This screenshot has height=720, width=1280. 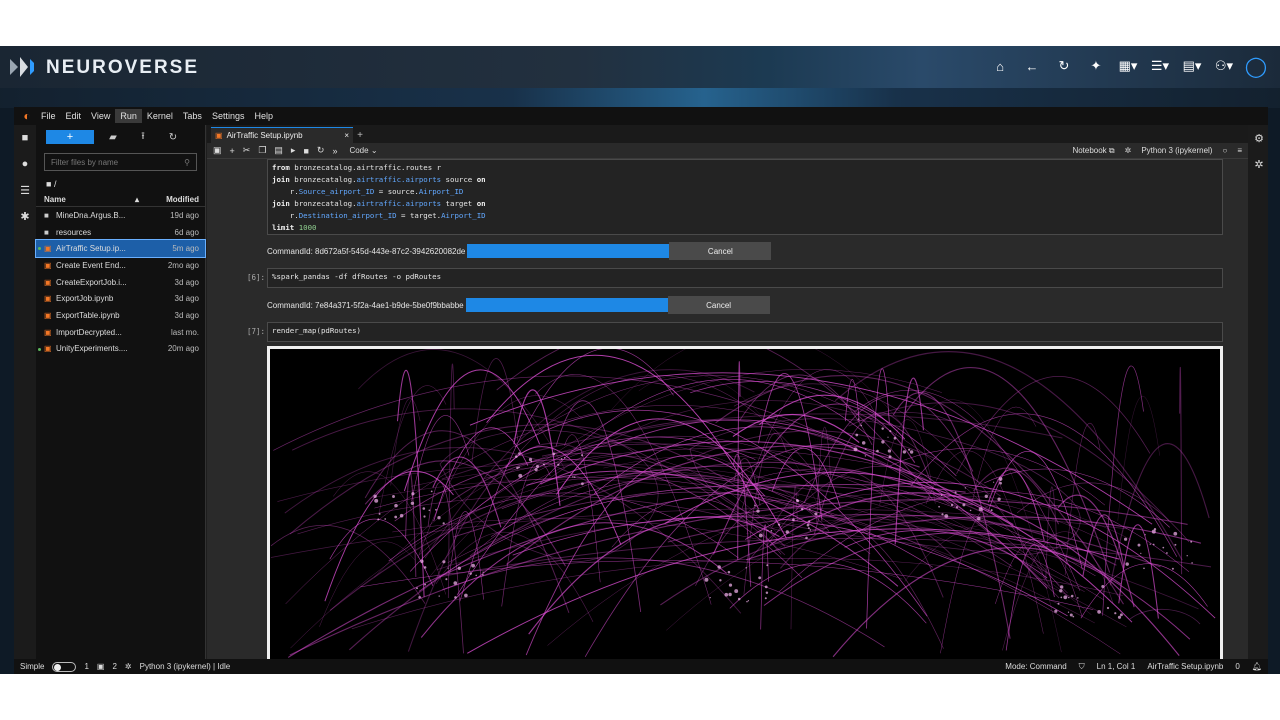 What do you see at coordinates (283, 167) in the screenshot?
I see `code-token: from` at bounding box center [283, 167].